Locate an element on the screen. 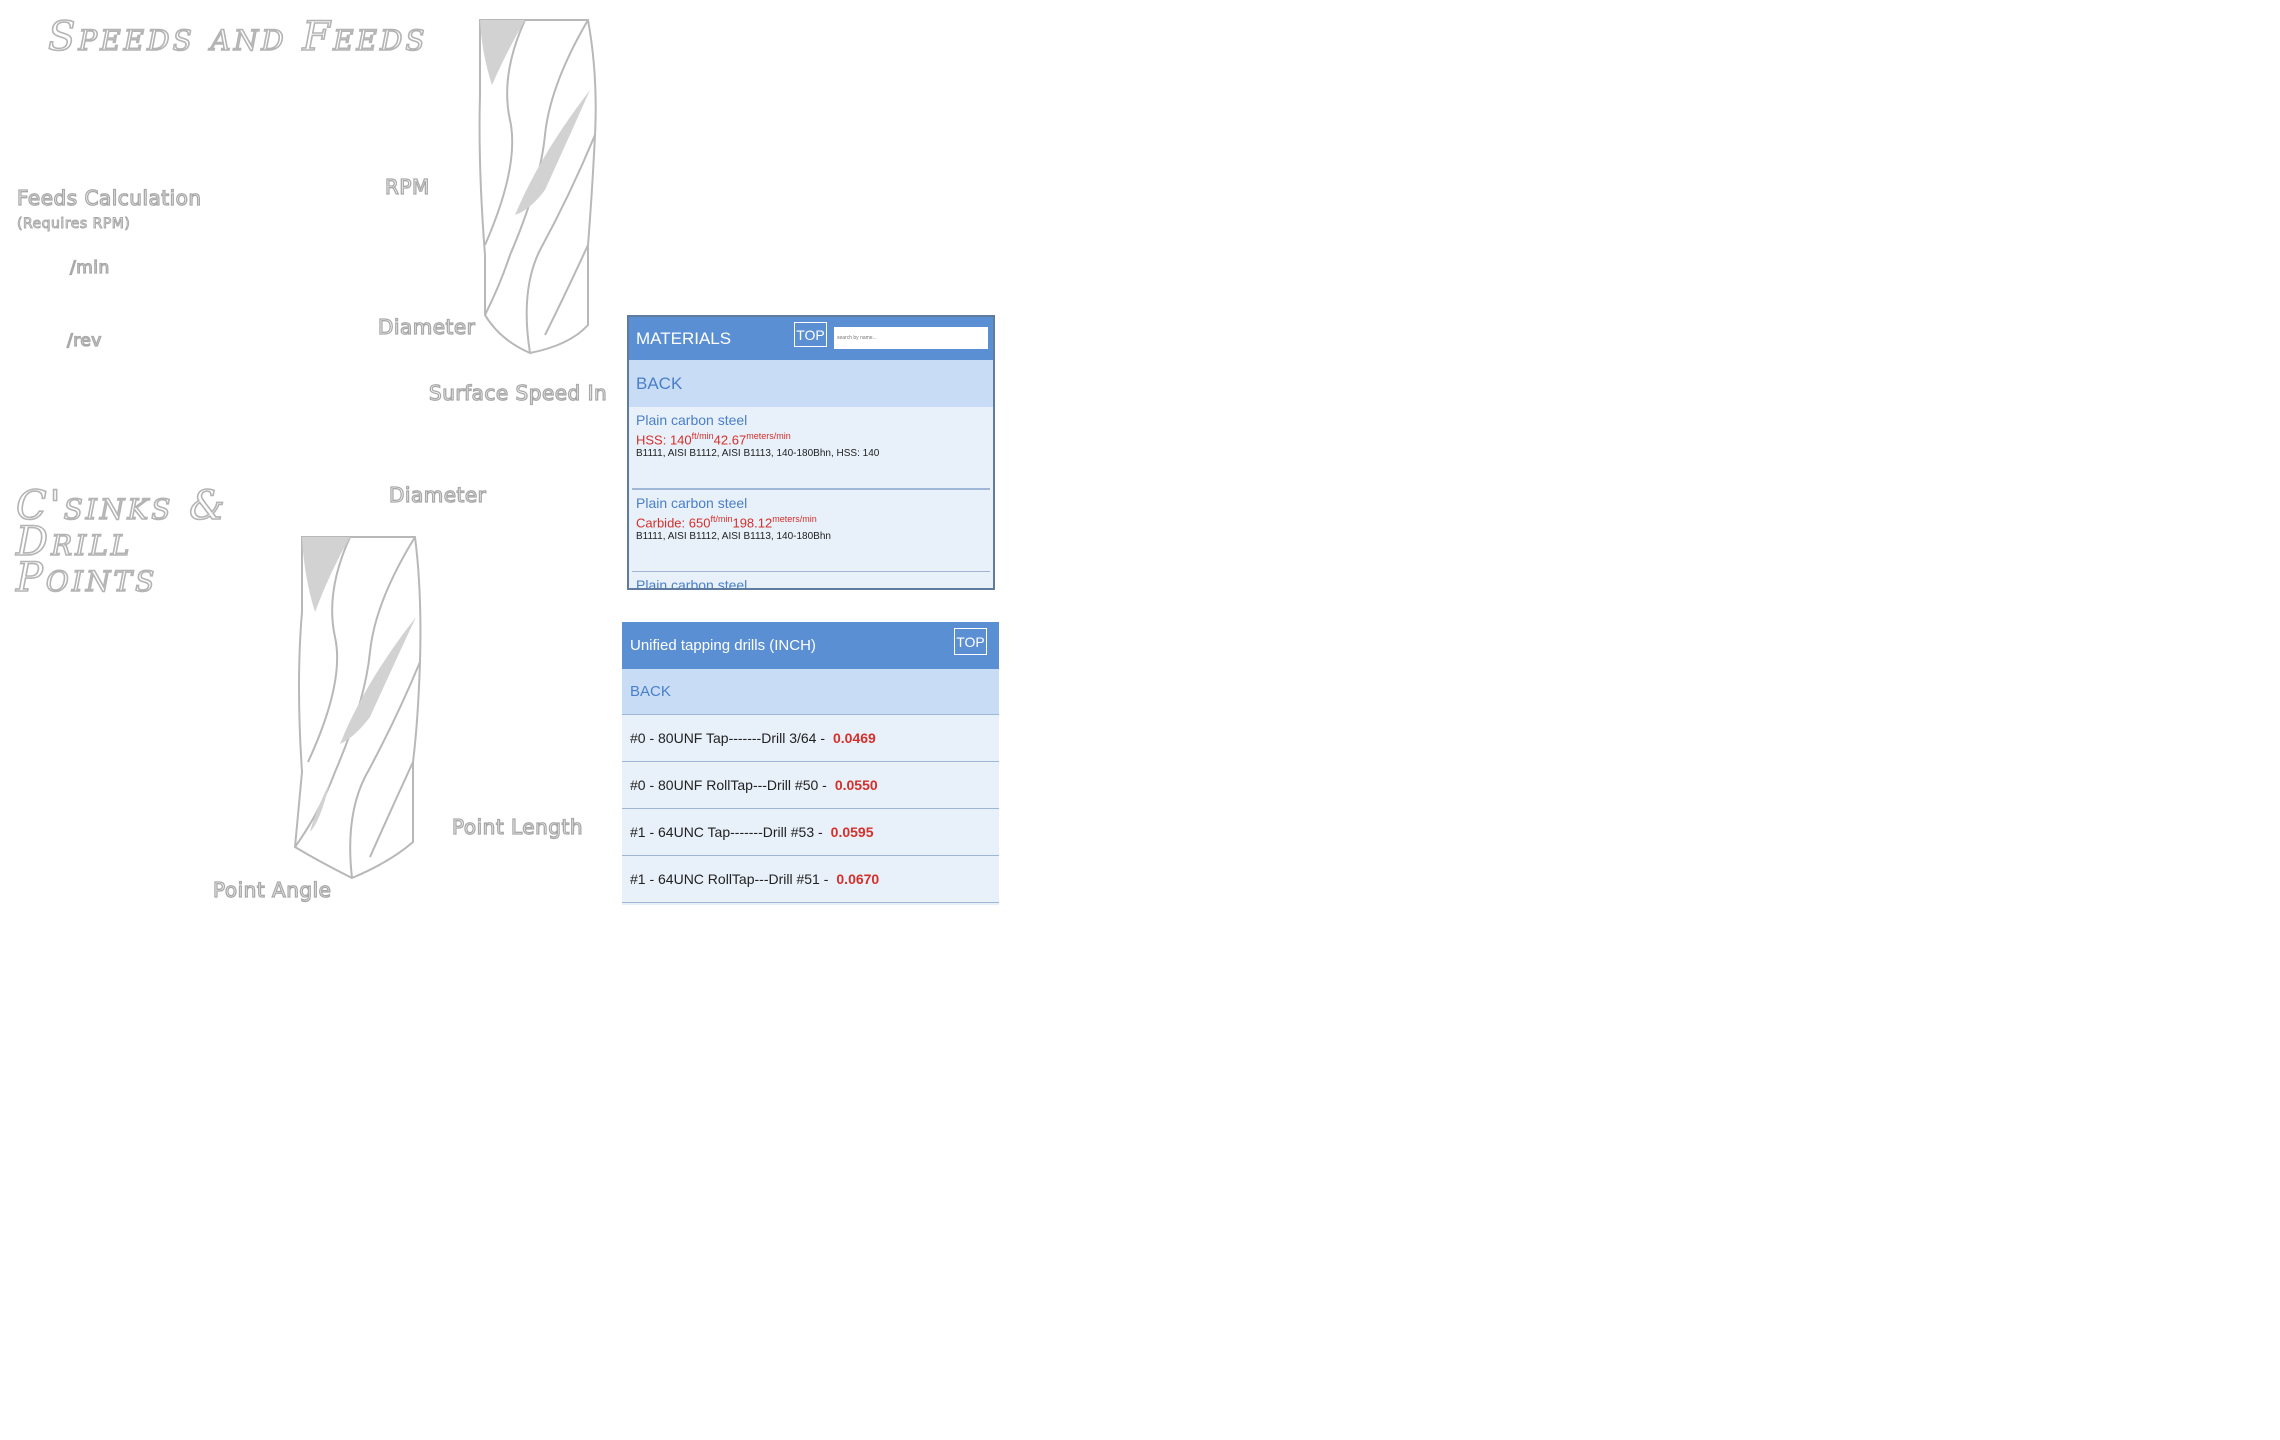 This screenshot has width=2280, height=1440. tapping-back-label: BACK is located at coordinates (650, 691).